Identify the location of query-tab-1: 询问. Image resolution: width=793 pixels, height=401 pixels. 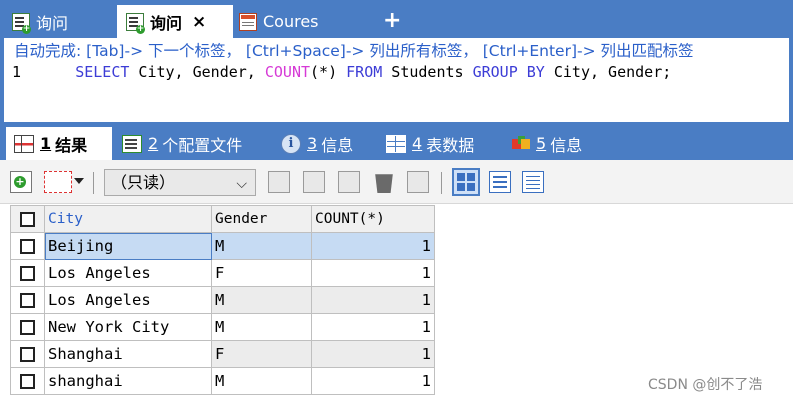
(40, 21).